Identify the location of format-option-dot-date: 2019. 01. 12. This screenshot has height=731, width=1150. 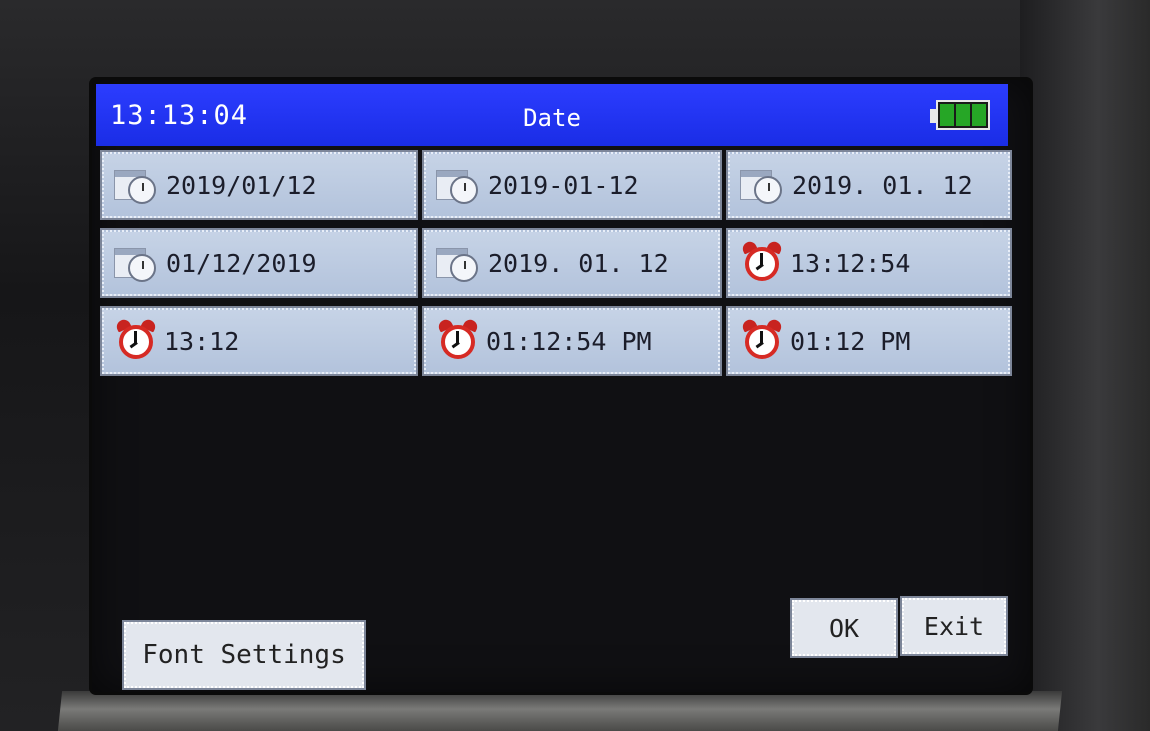
(869, 185).